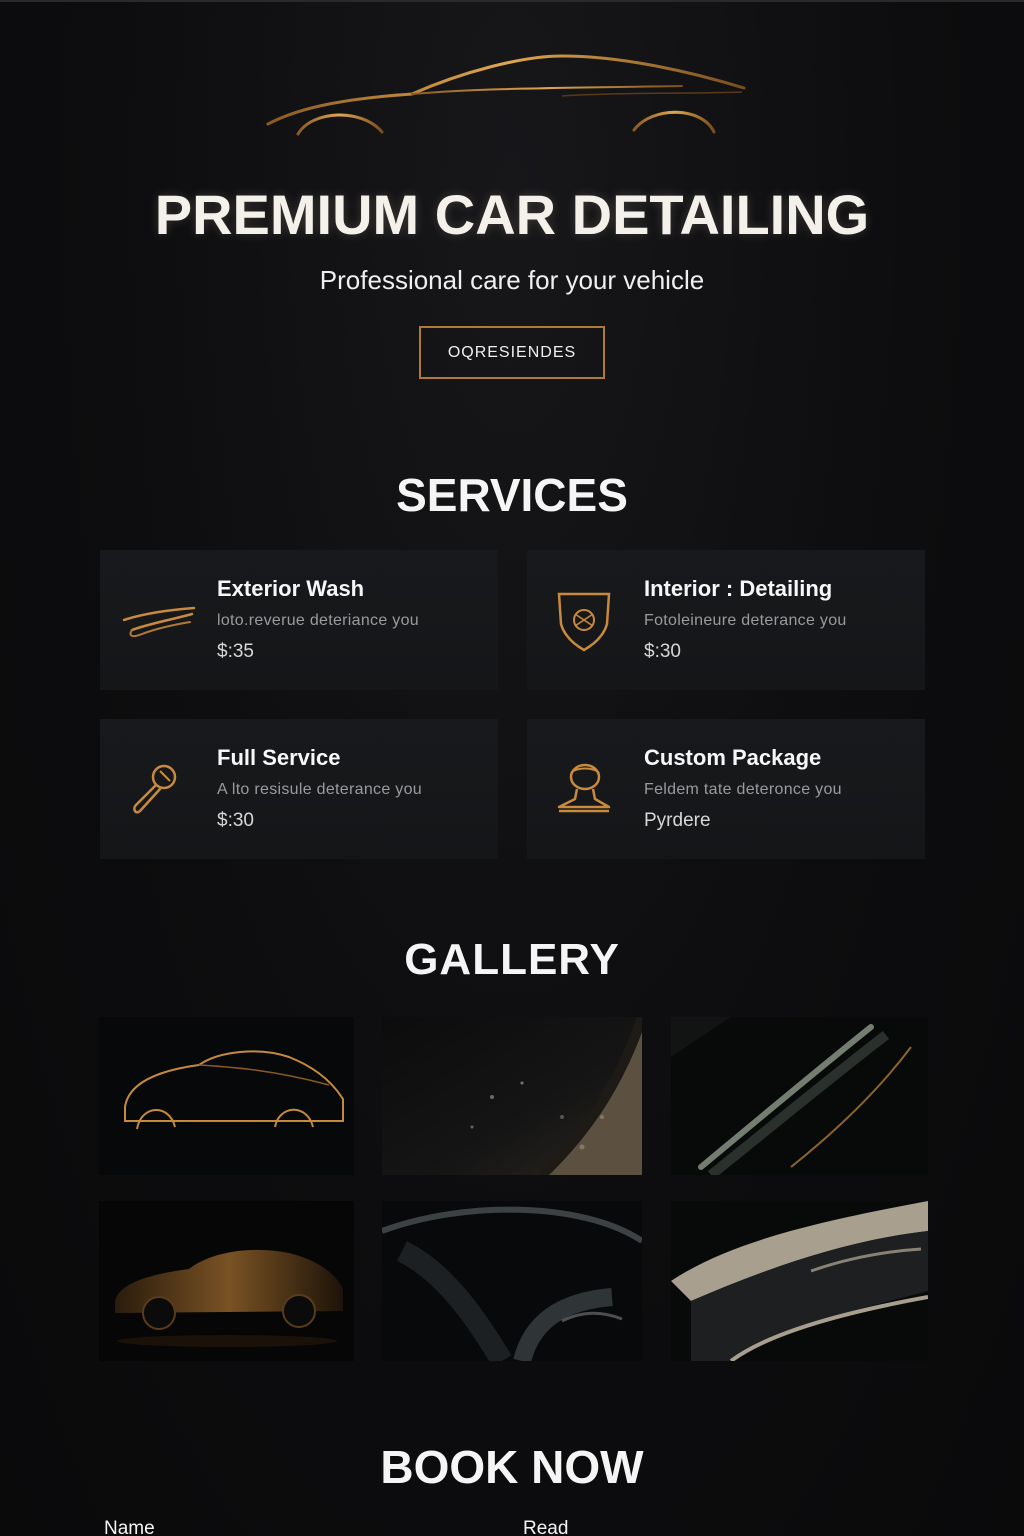 This screenshot has height=1536, width=1024. Describe the element at coordinates (733, 757) in the screenshot. I see `service-name: Custom Package` at that location.